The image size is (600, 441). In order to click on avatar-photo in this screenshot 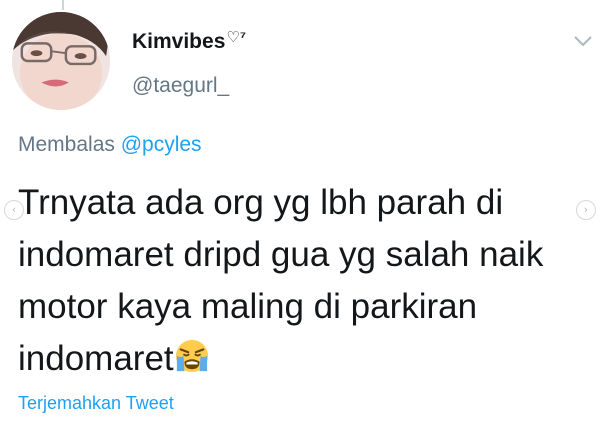, I will do `click(61, 61)`.